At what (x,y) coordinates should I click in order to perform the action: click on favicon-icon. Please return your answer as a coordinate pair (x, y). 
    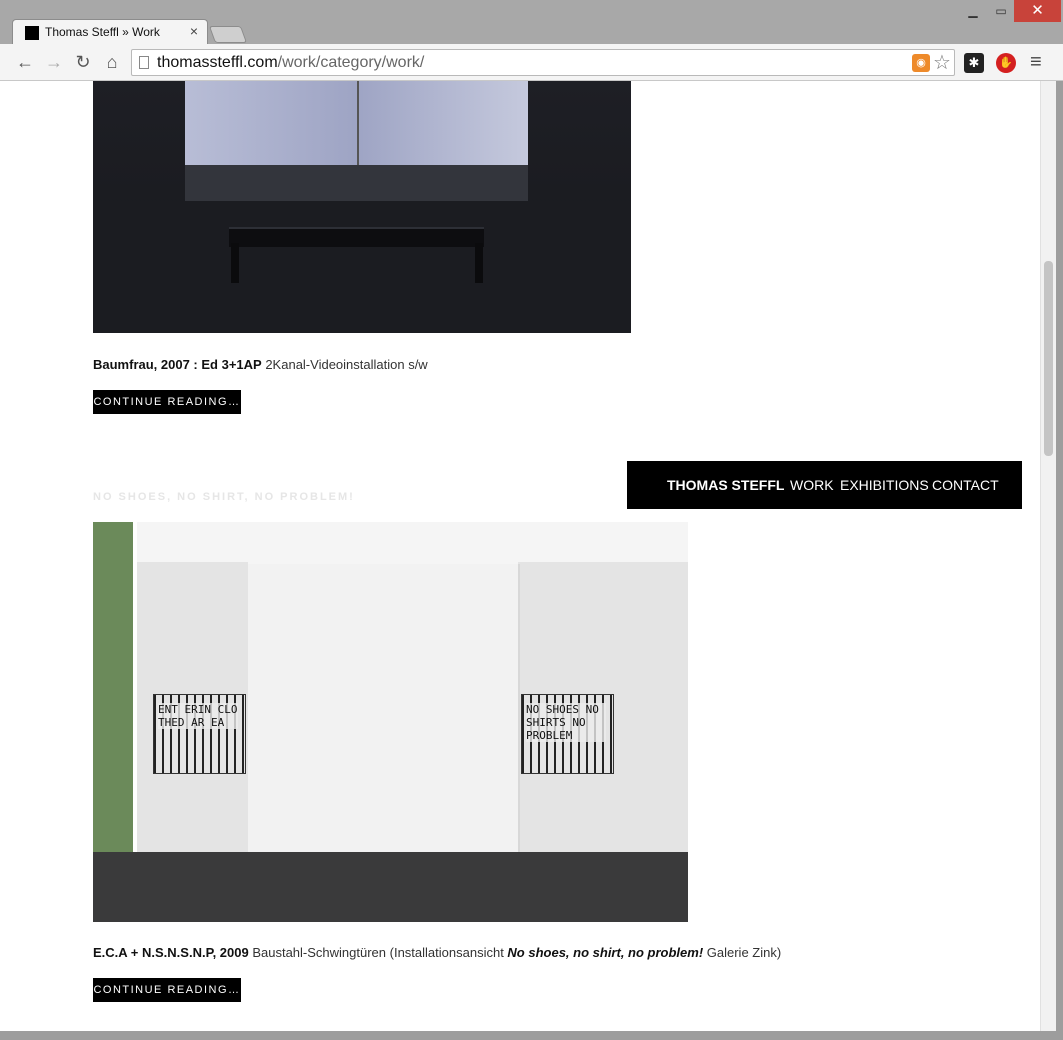
    Looking at the image, I should click on (32, 33).